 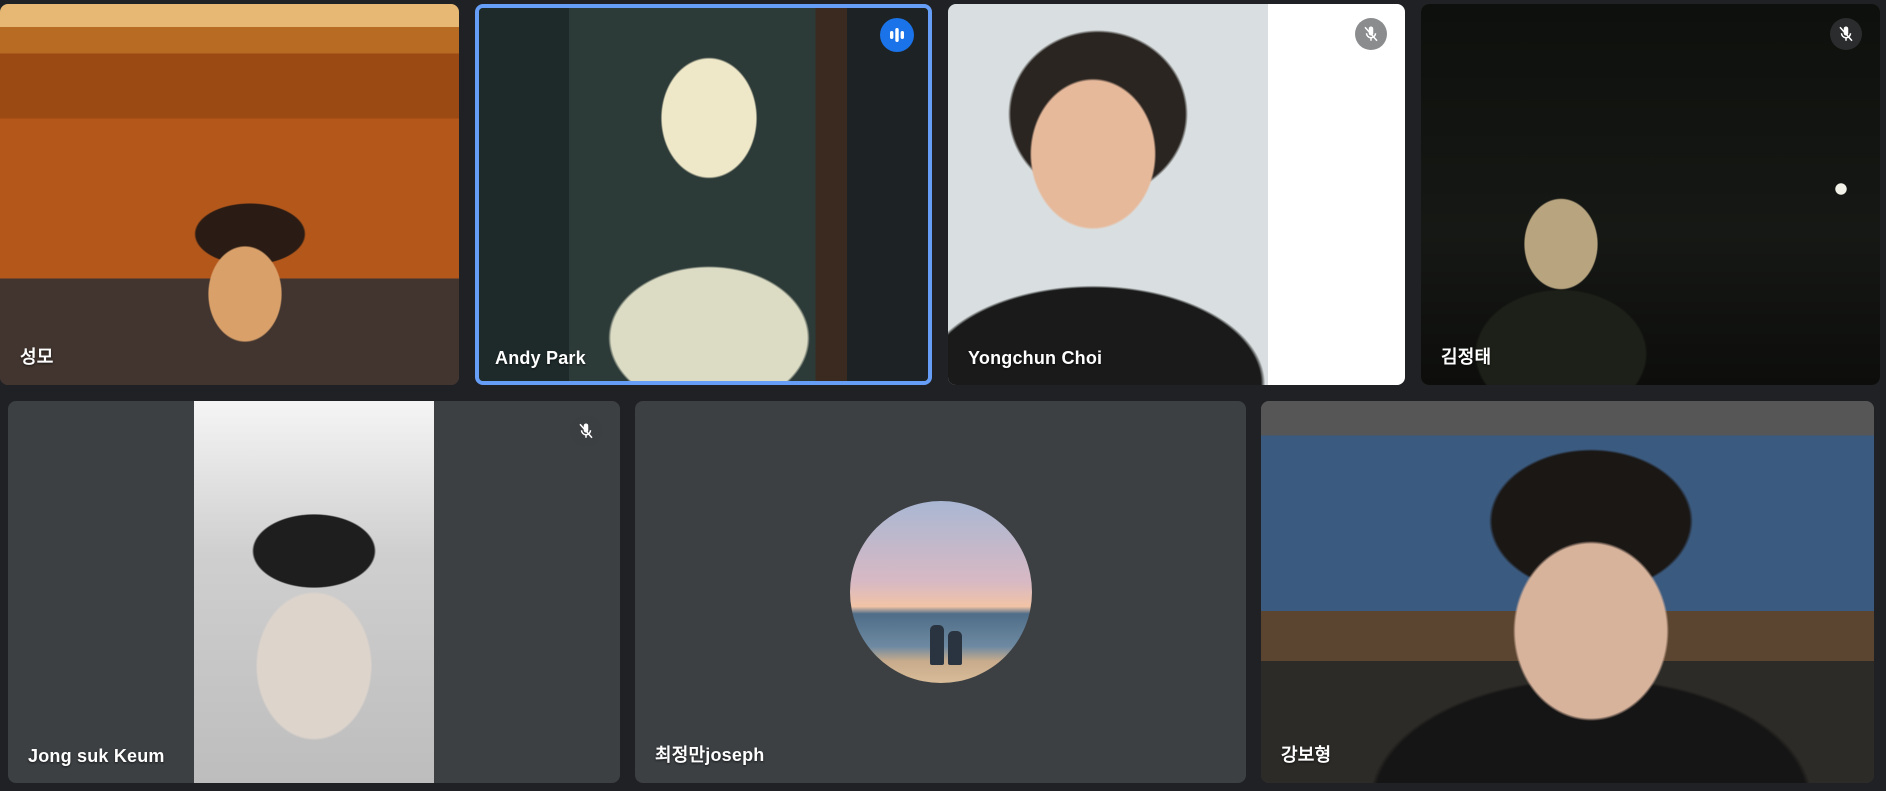 What do you see at coordinates (710, 755) in the screenshot?
I see `participant-name: 최정만joseph` at bounding box center [710, 755].